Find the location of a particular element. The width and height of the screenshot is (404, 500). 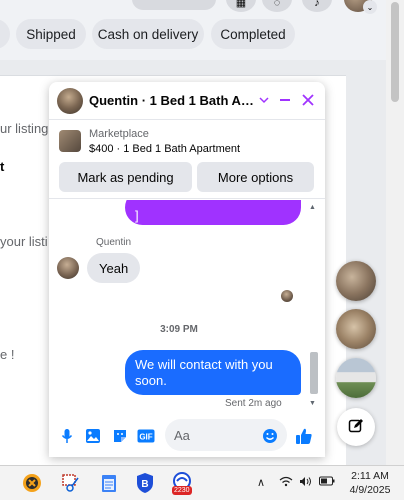

menu-grid-icon: ▦ is located at coordinates (241, 6).